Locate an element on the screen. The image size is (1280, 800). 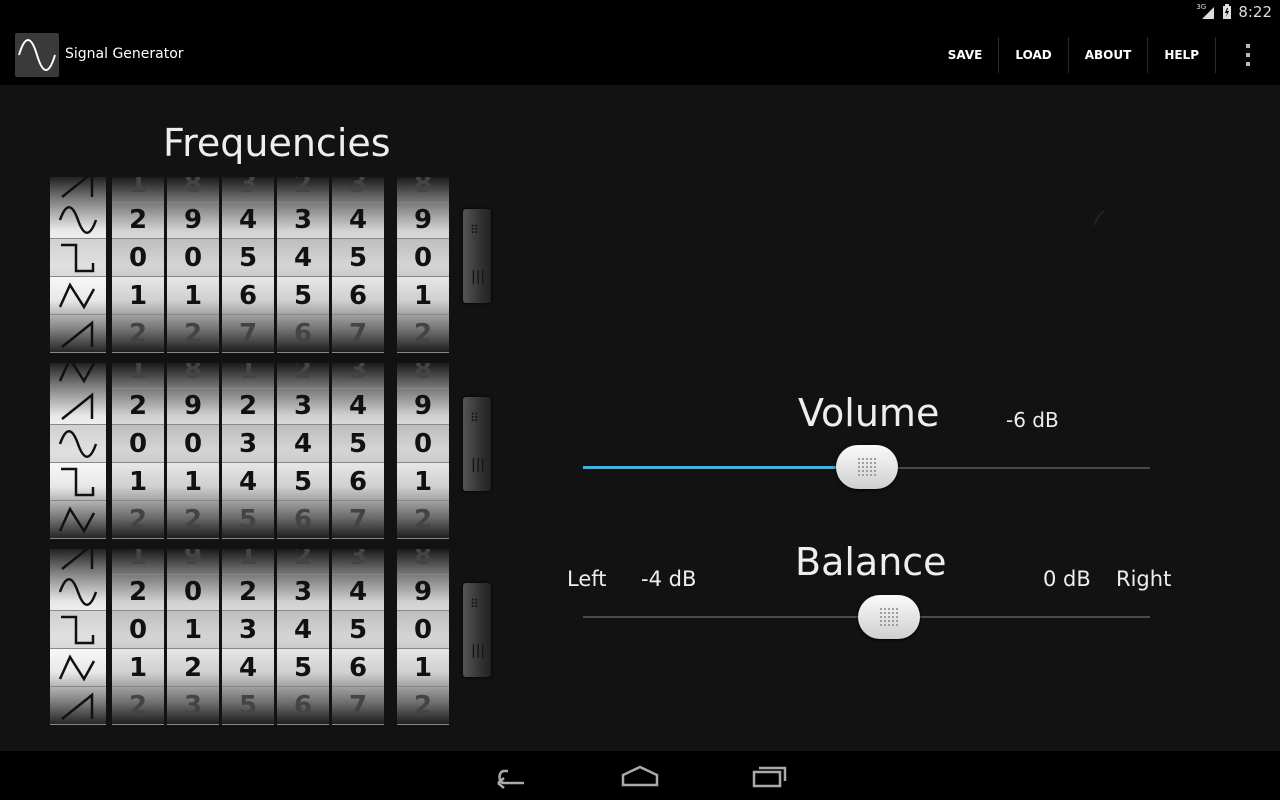
back-icon is located at coordinates (512, 776).